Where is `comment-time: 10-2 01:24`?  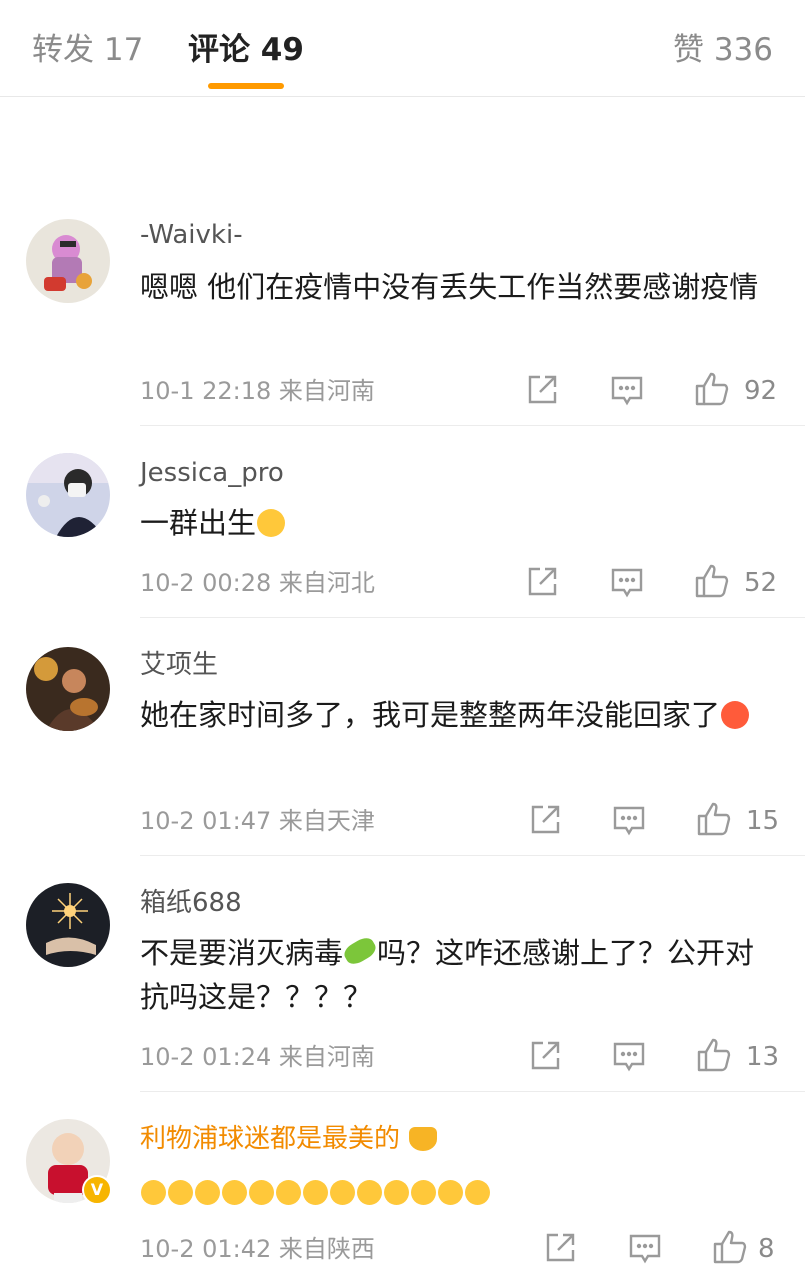
comment-time: 10-2 01:24 is located at coordinates (206, 1057).